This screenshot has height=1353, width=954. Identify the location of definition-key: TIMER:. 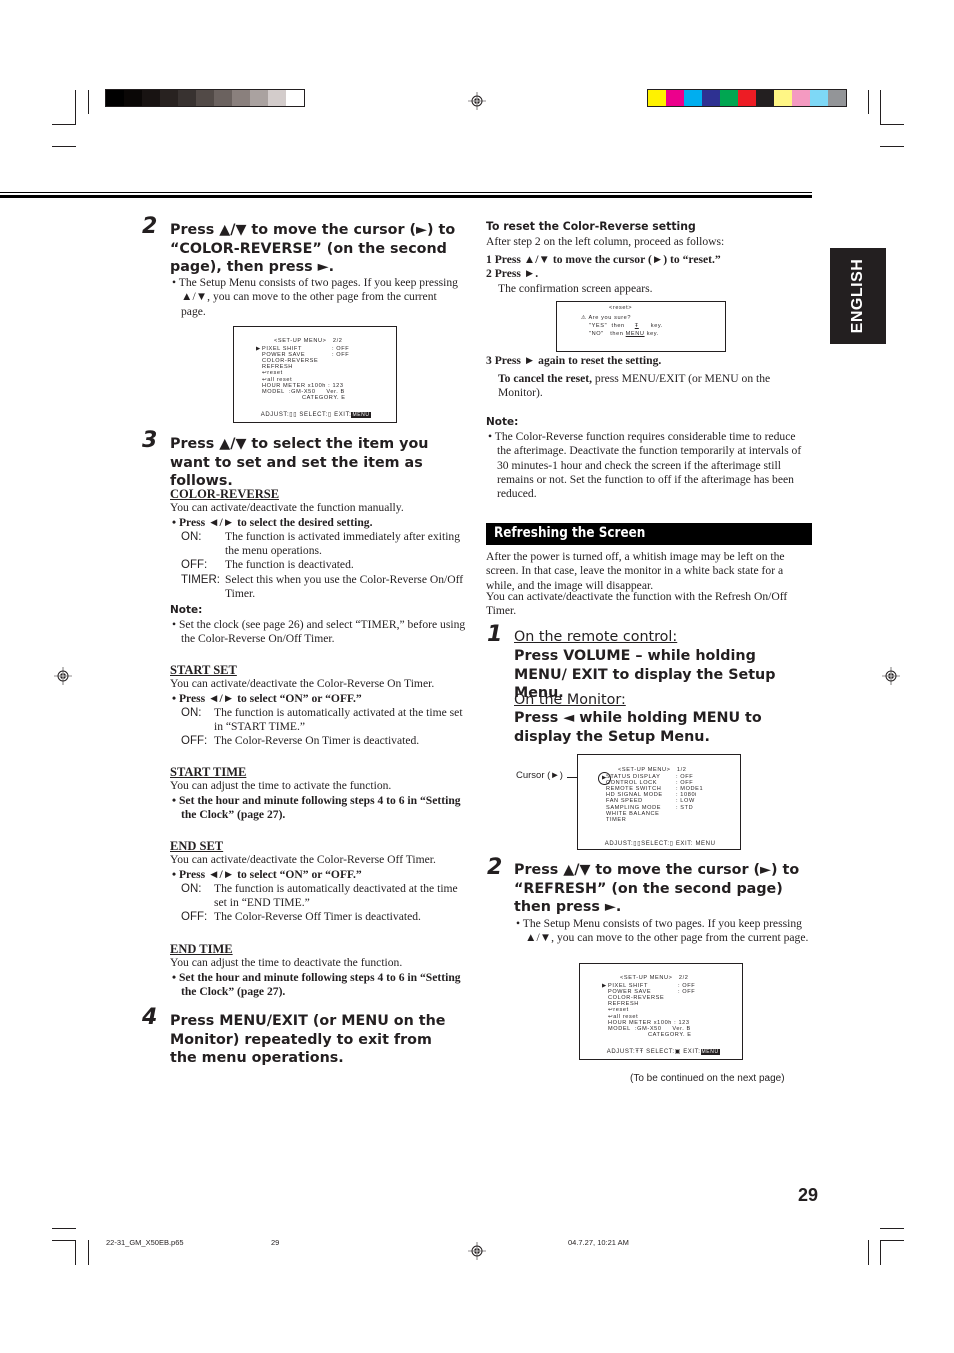
(200, 579).